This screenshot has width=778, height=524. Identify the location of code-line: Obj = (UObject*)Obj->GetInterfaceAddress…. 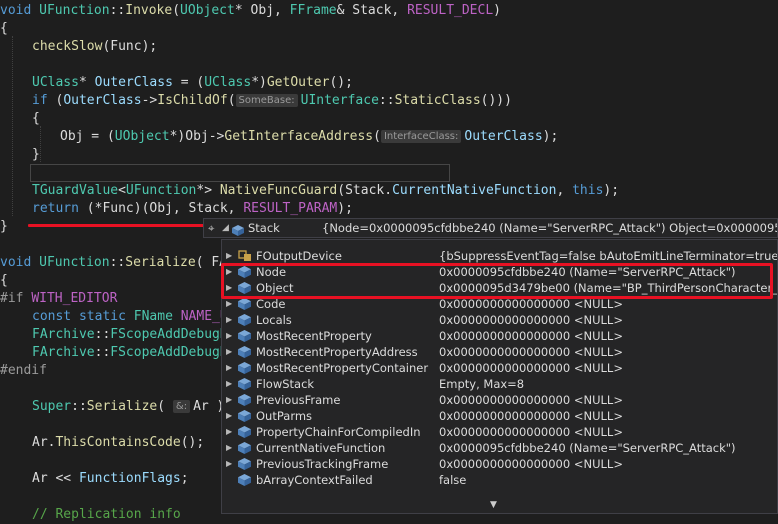
(309, 136).